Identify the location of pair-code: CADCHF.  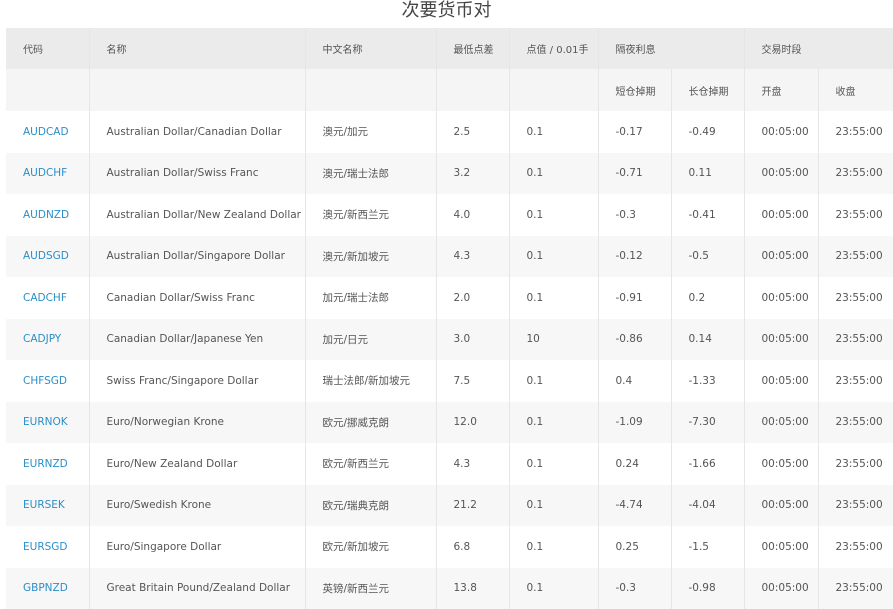
(47, 298).